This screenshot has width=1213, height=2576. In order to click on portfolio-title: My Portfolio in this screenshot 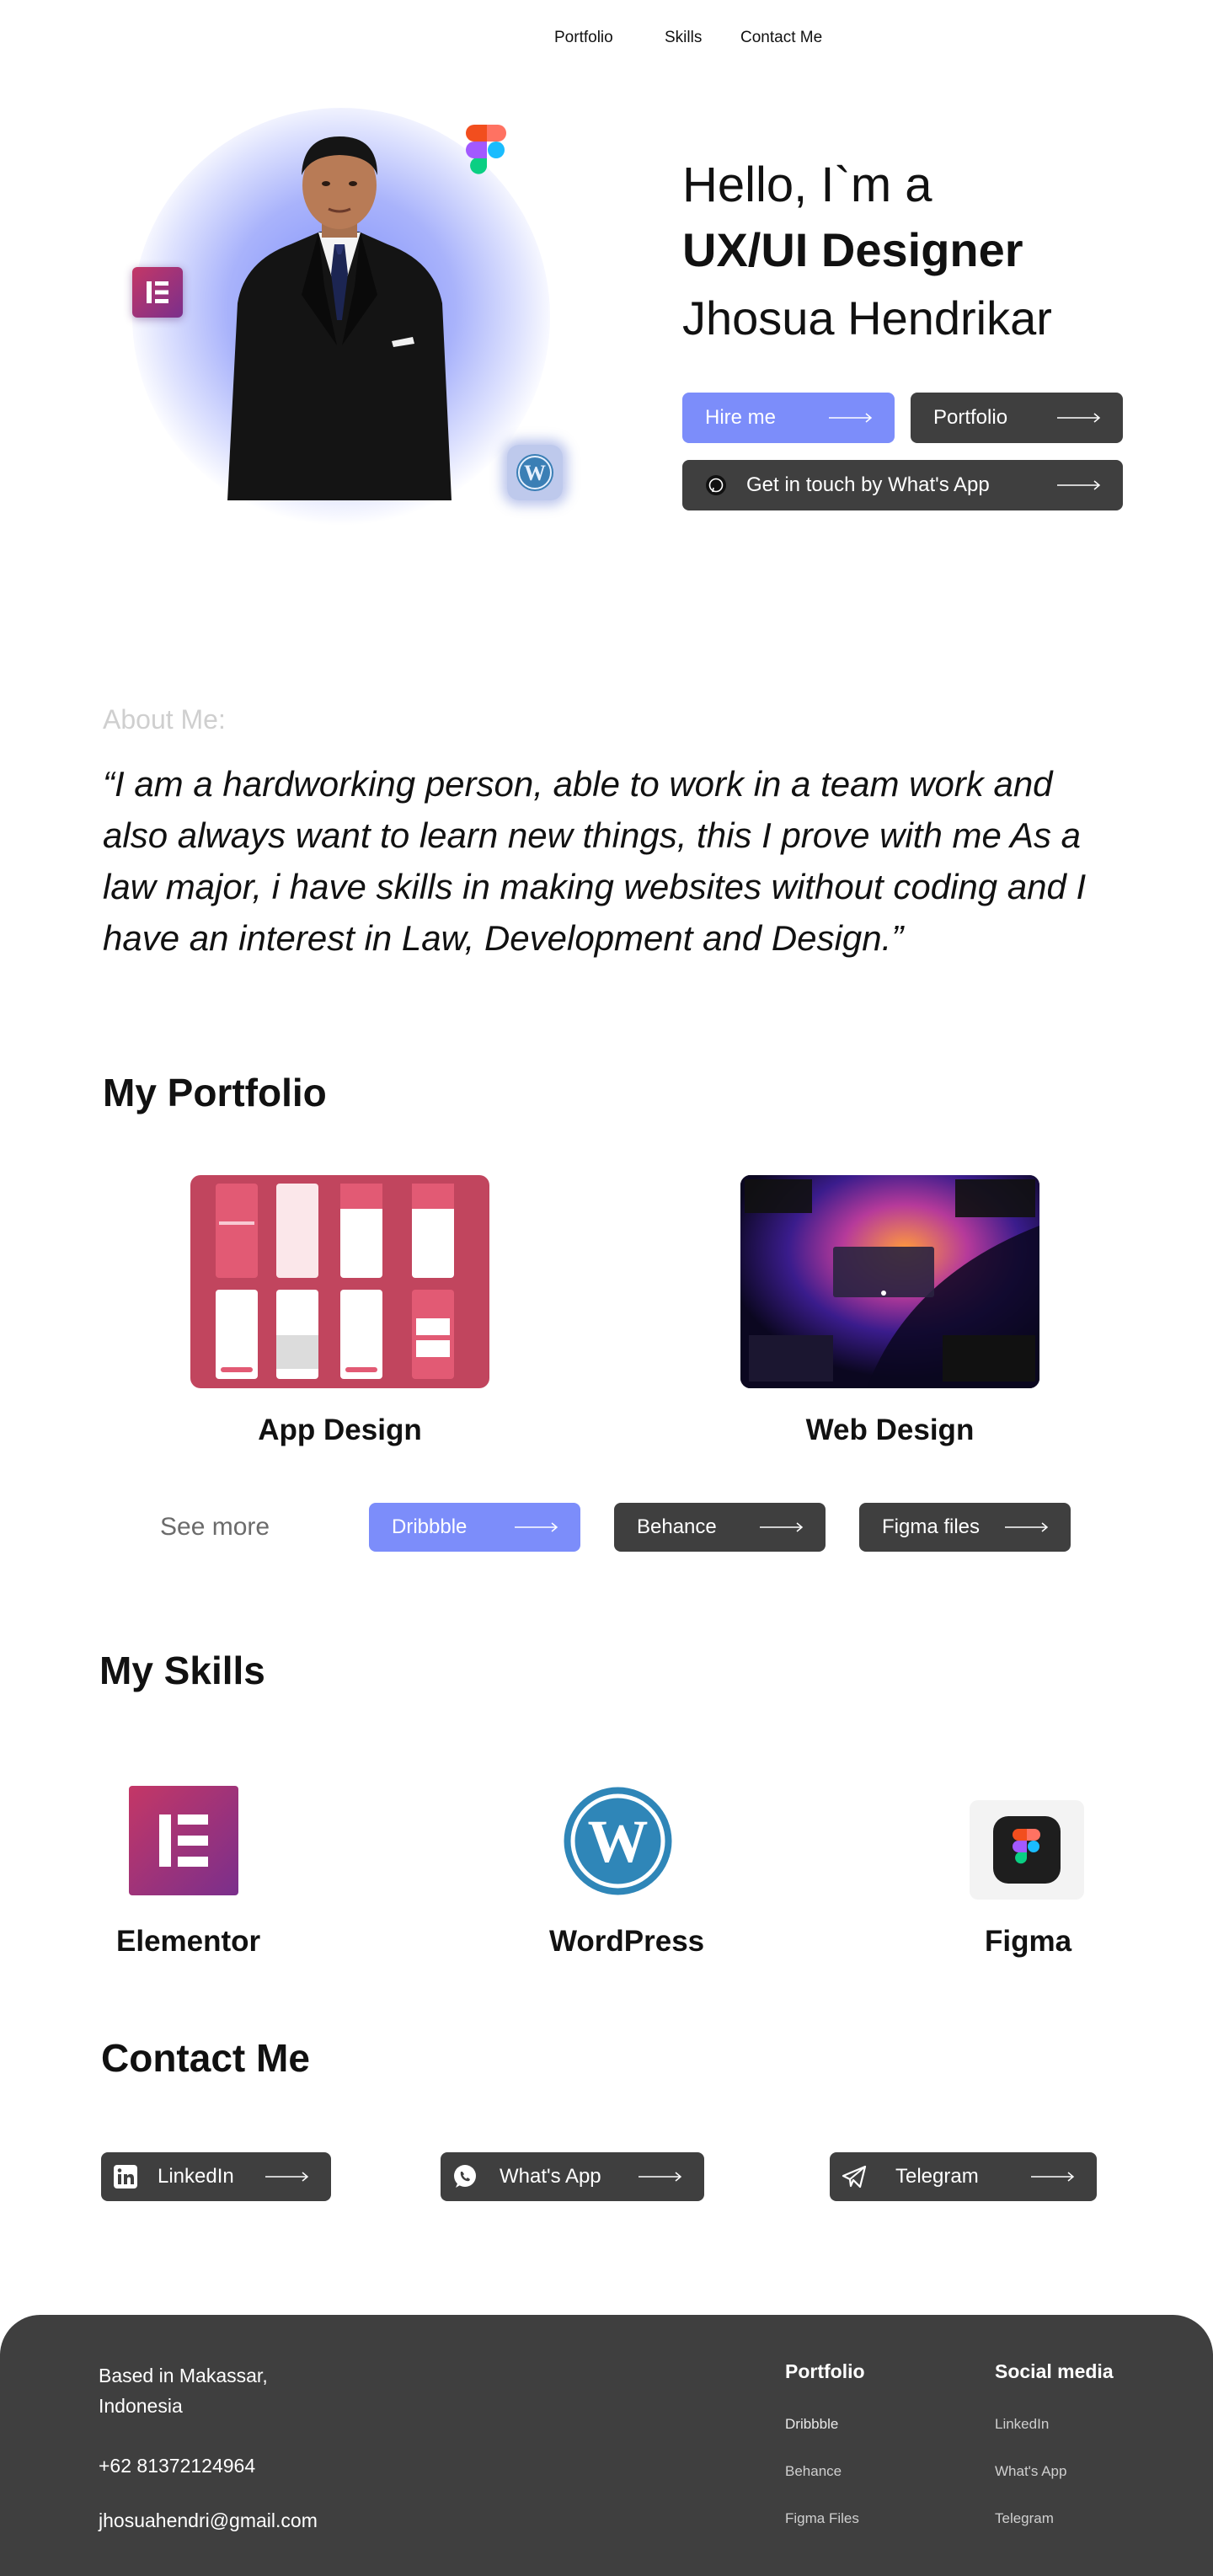, I will do `click(215, 1092)`.